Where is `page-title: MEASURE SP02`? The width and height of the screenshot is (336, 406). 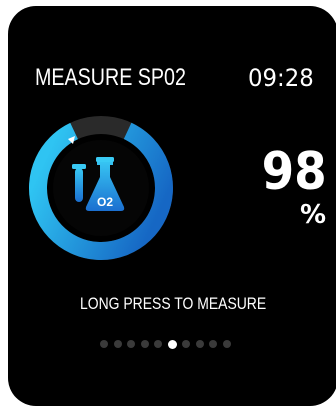 page-title: MEASURE SP02 is located at coordinates (110, 77).